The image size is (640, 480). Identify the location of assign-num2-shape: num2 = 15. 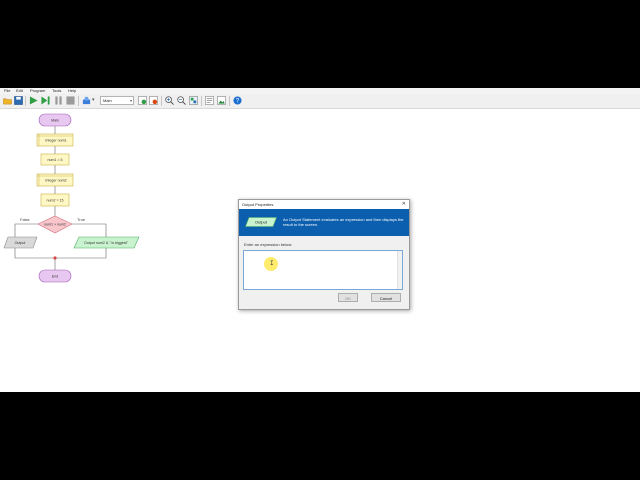
(55, 200).